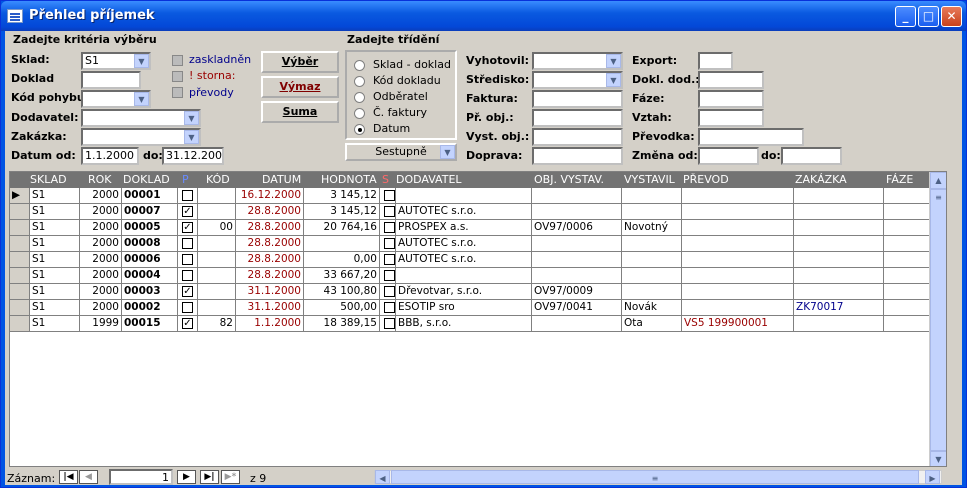 Image resolution: width=967 pixels, height=488 pixels. I want to click on cell-vystavil: Novotný, so click(652, 228).